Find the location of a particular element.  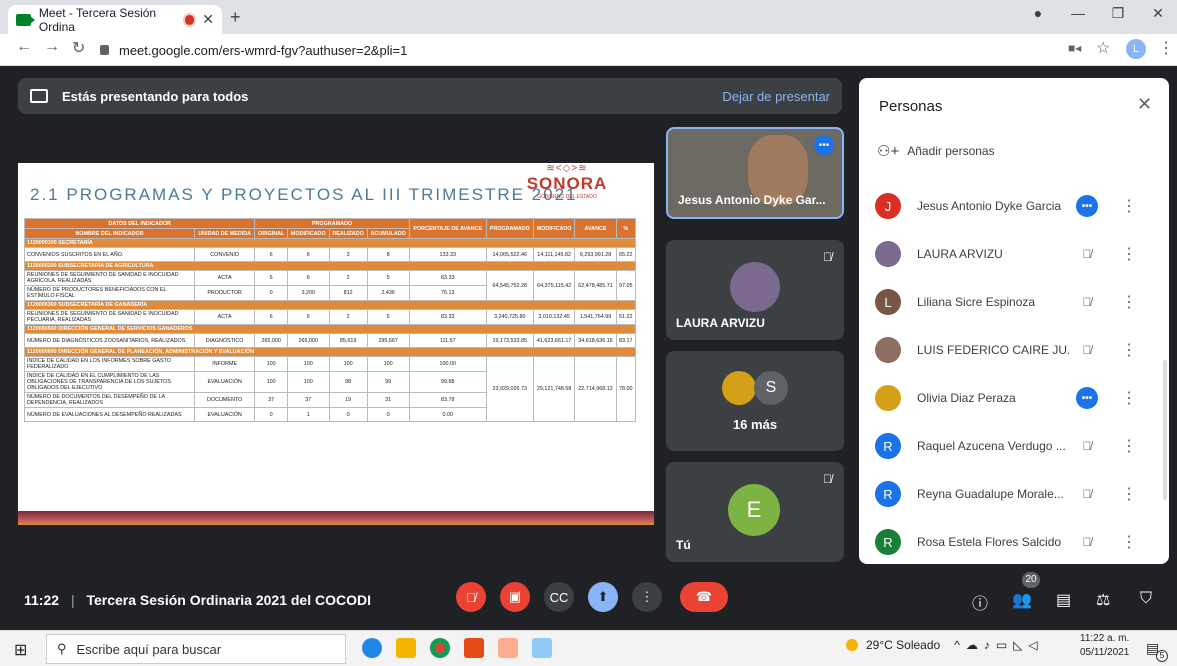

tray-icons: ^☁♪▭◺◁ is located at coordinates (998, 645).